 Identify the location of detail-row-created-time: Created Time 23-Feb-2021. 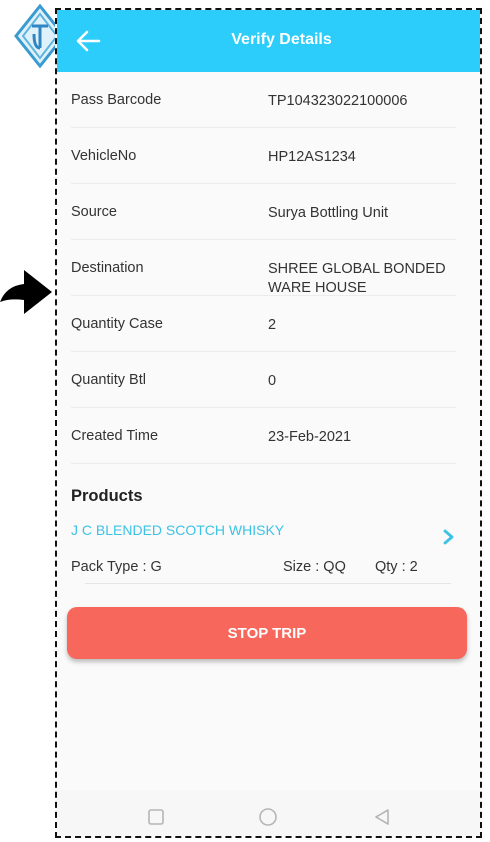
(263, 436).